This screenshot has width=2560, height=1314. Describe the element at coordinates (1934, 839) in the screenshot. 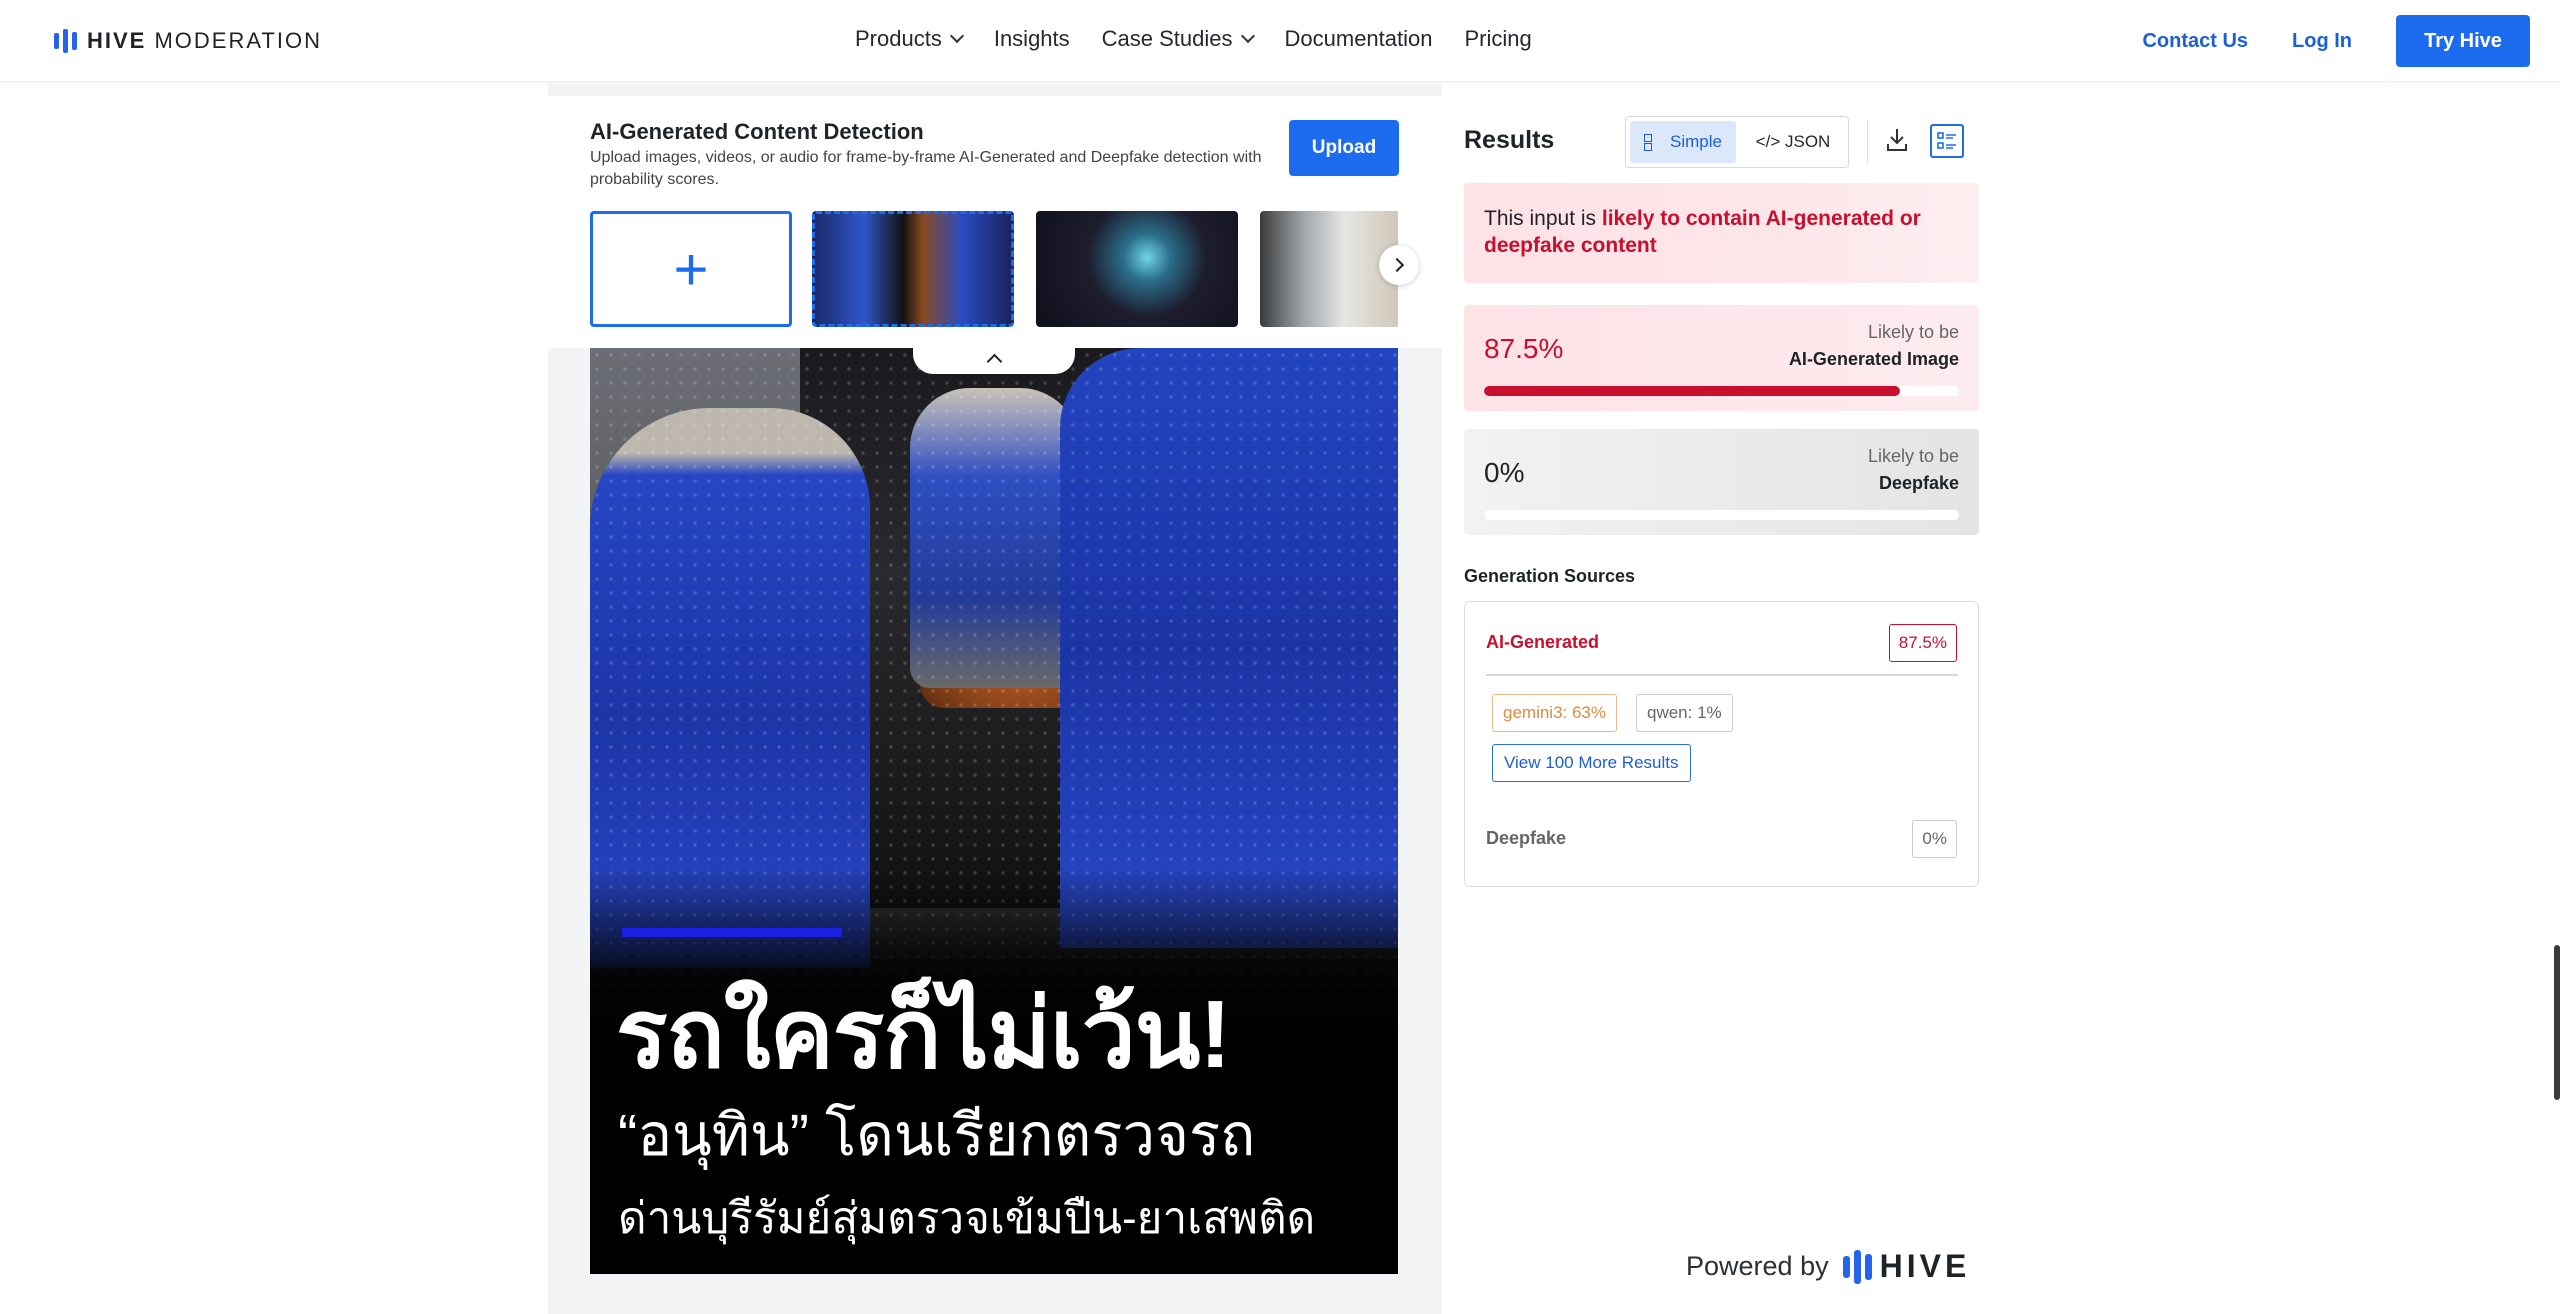

I see `sources-deepfake-value-badge: 0%` at that location.